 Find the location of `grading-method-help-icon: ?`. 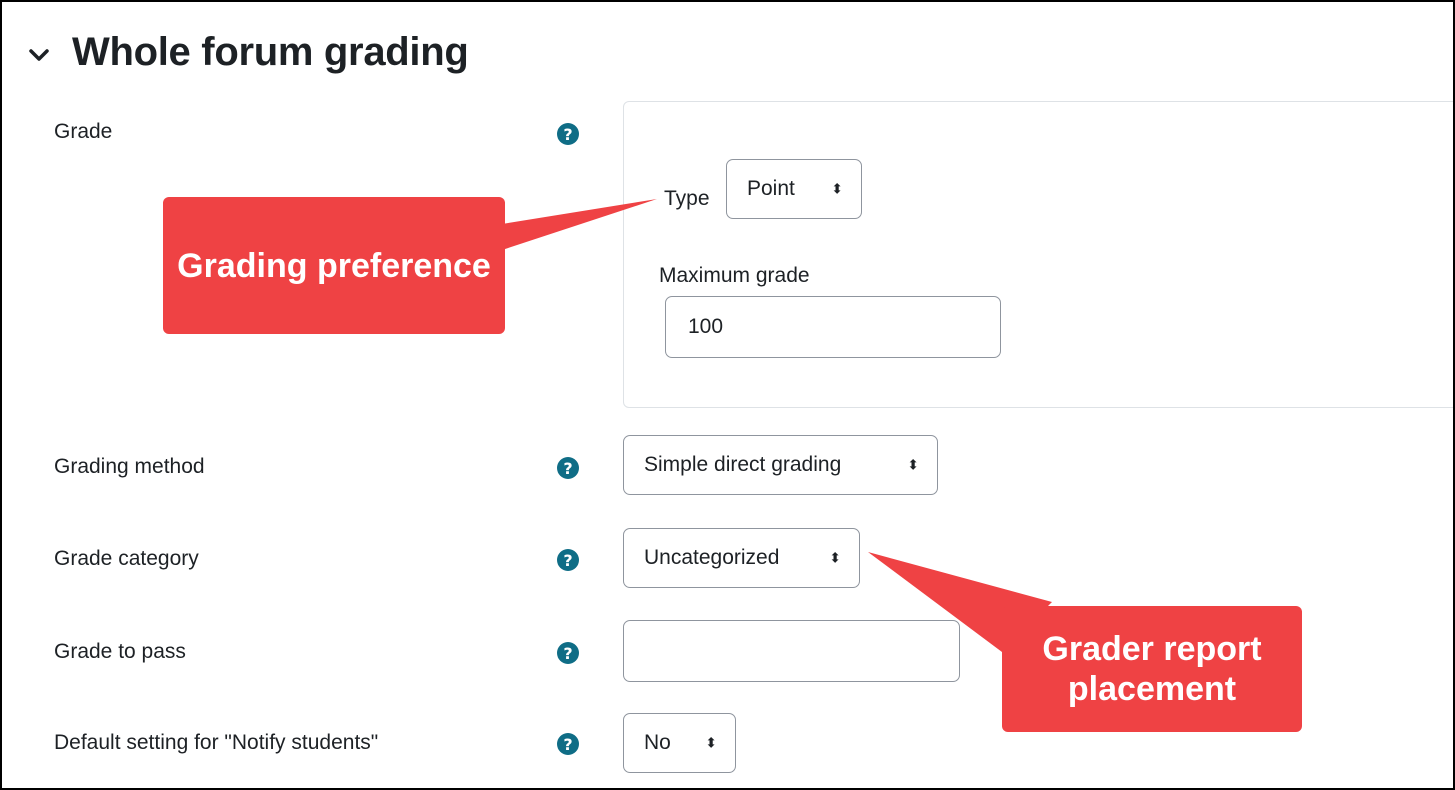

grading-method-help-icon: ? is located at coordinates (568, 468).